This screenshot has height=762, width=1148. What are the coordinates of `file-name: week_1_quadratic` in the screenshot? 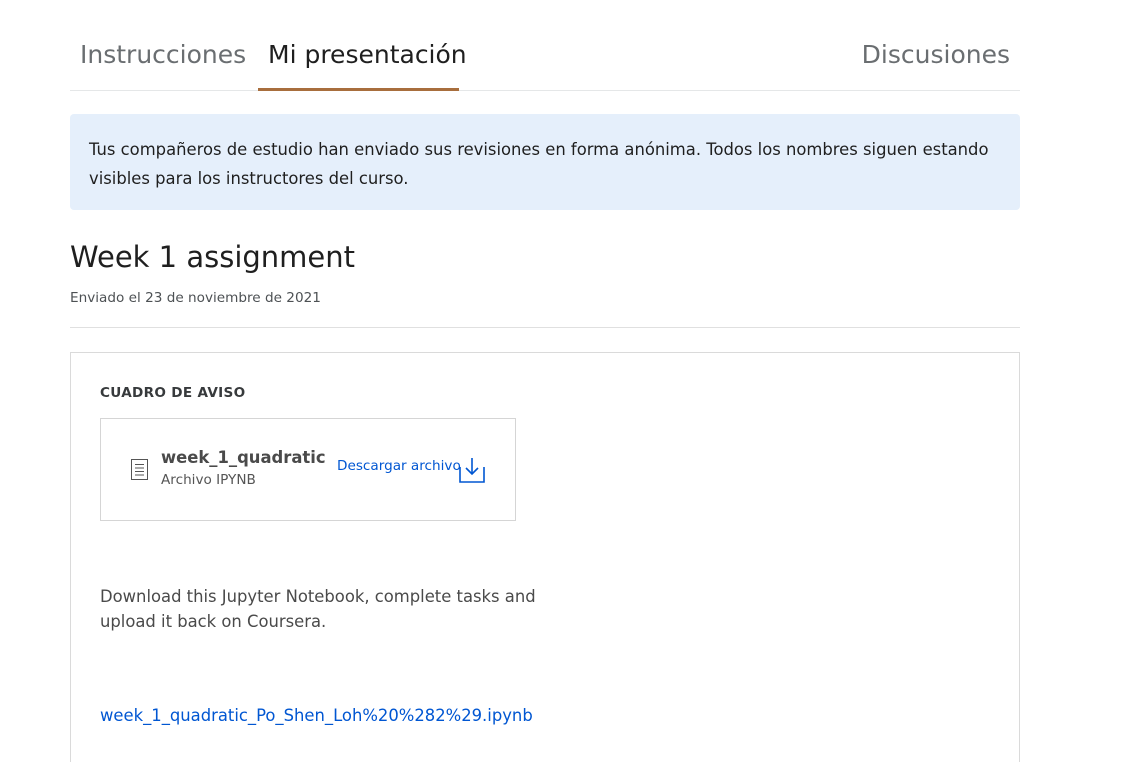 It's located at (243, 457).